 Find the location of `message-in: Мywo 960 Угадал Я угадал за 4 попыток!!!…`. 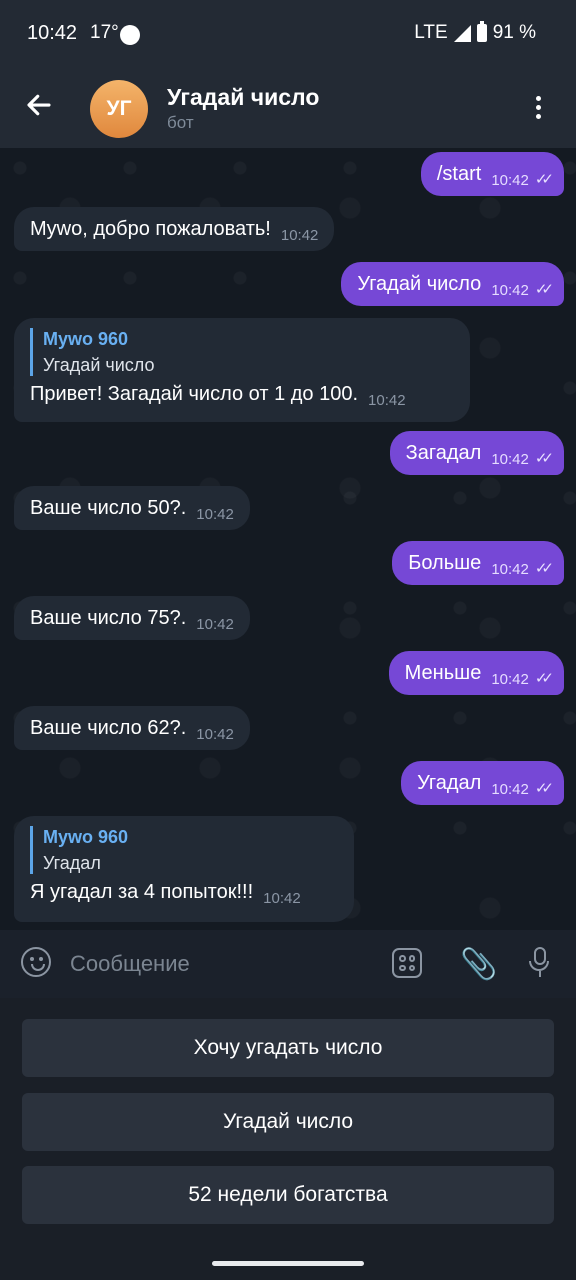

message-in: Мywo 960 Угадал Я угадал за 4 попыток!!!… is located at coordinates (184, 869).